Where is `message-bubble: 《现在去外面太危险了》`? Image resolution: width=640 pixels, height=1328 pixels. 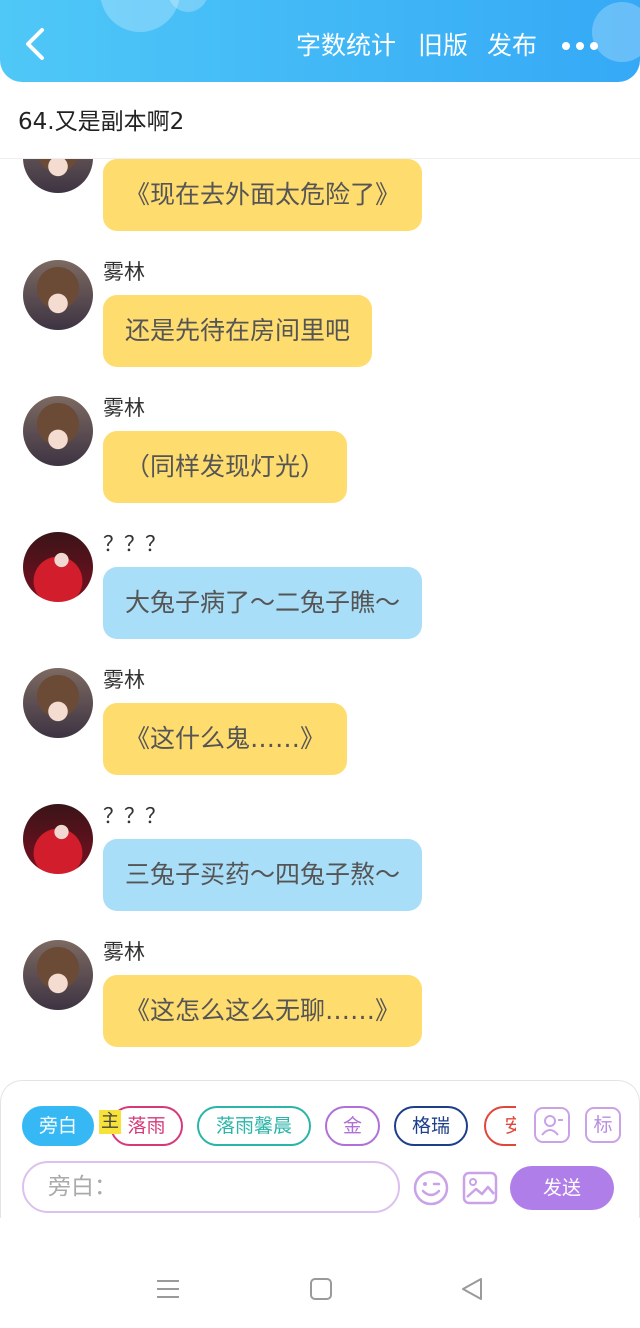 message-bubble: 《现在去外面太危险了》 is located at coordinates (263, 195).